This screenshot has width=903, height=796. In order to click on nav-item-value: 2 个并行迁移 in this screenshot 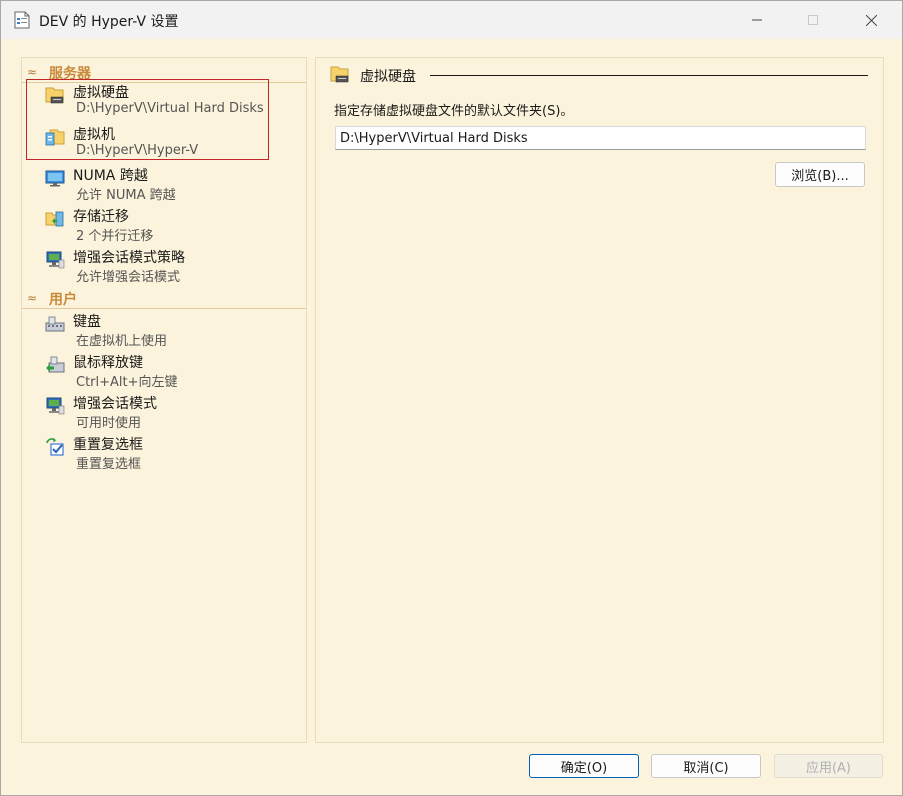, I will do `click(115, 236)`.